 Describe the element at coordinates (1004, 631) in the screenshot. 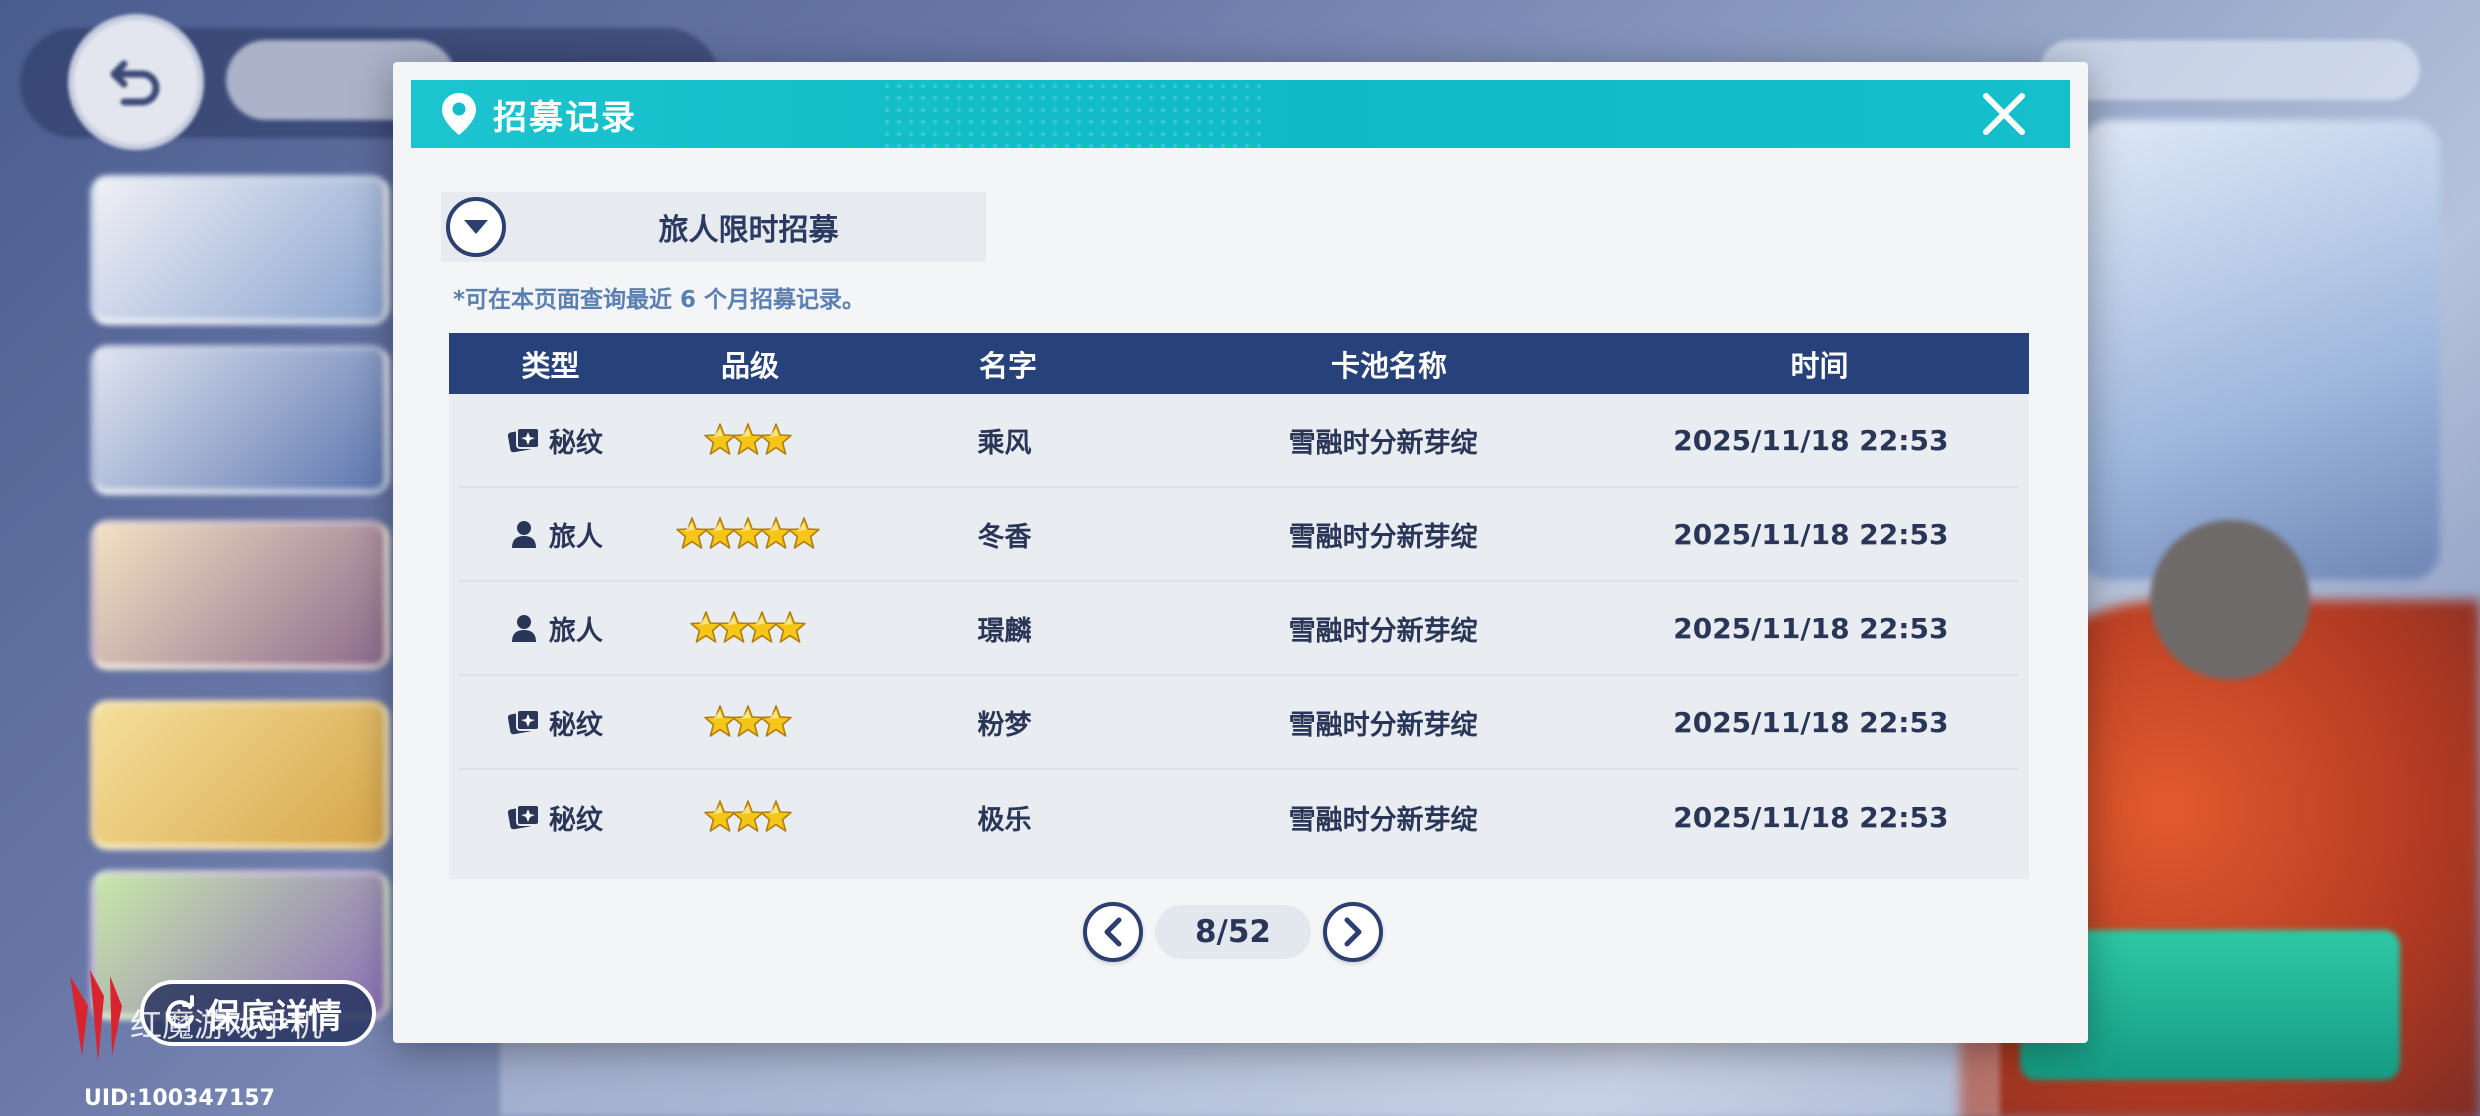

I see `cell-name: 璟麟` at that location.